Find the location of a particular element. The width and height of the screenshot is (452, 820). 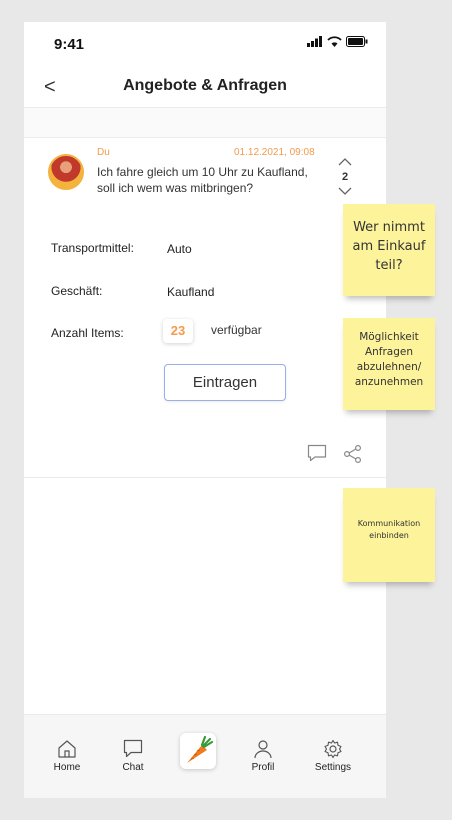

wifi-icon is located at coordinates (334, 41).